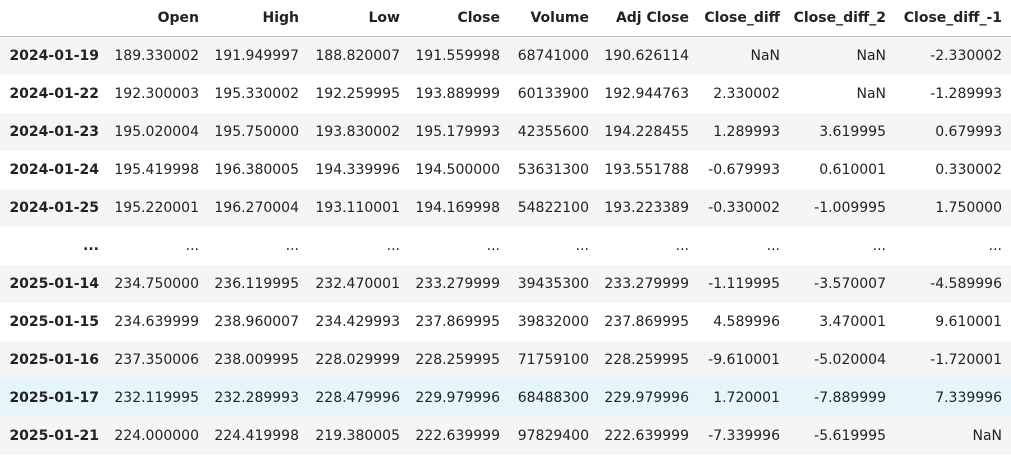 This screenshot has height=459, width=1011. Describe the element at coordinates (553, 322) in the screenshot. I see `table-cell: 39832000` at that location.